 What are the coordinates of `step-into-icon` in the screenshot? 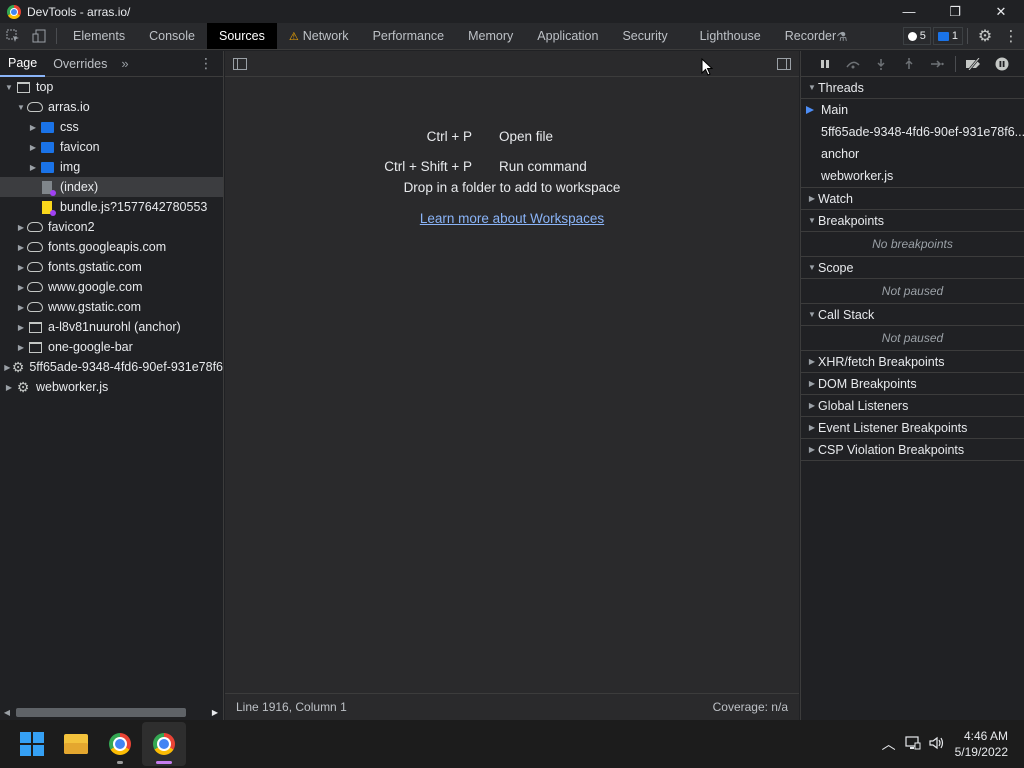 It's located at (881, 64).